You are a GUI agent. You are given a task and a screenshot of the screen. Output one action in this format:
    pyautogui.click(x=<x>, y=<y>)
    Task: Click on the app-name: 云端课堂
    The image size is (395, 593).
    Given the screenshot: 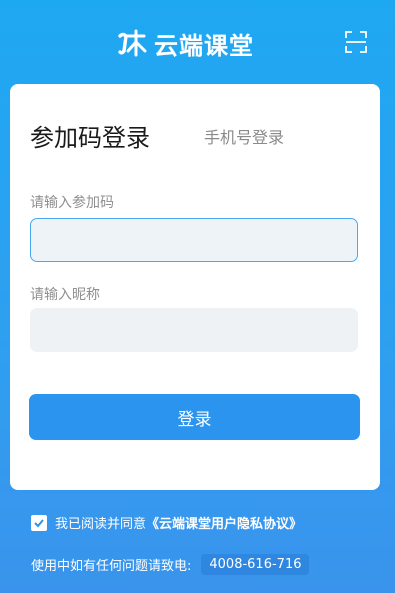 What is the action you would take?
    pyautogui.click(x=204, y=45)
    